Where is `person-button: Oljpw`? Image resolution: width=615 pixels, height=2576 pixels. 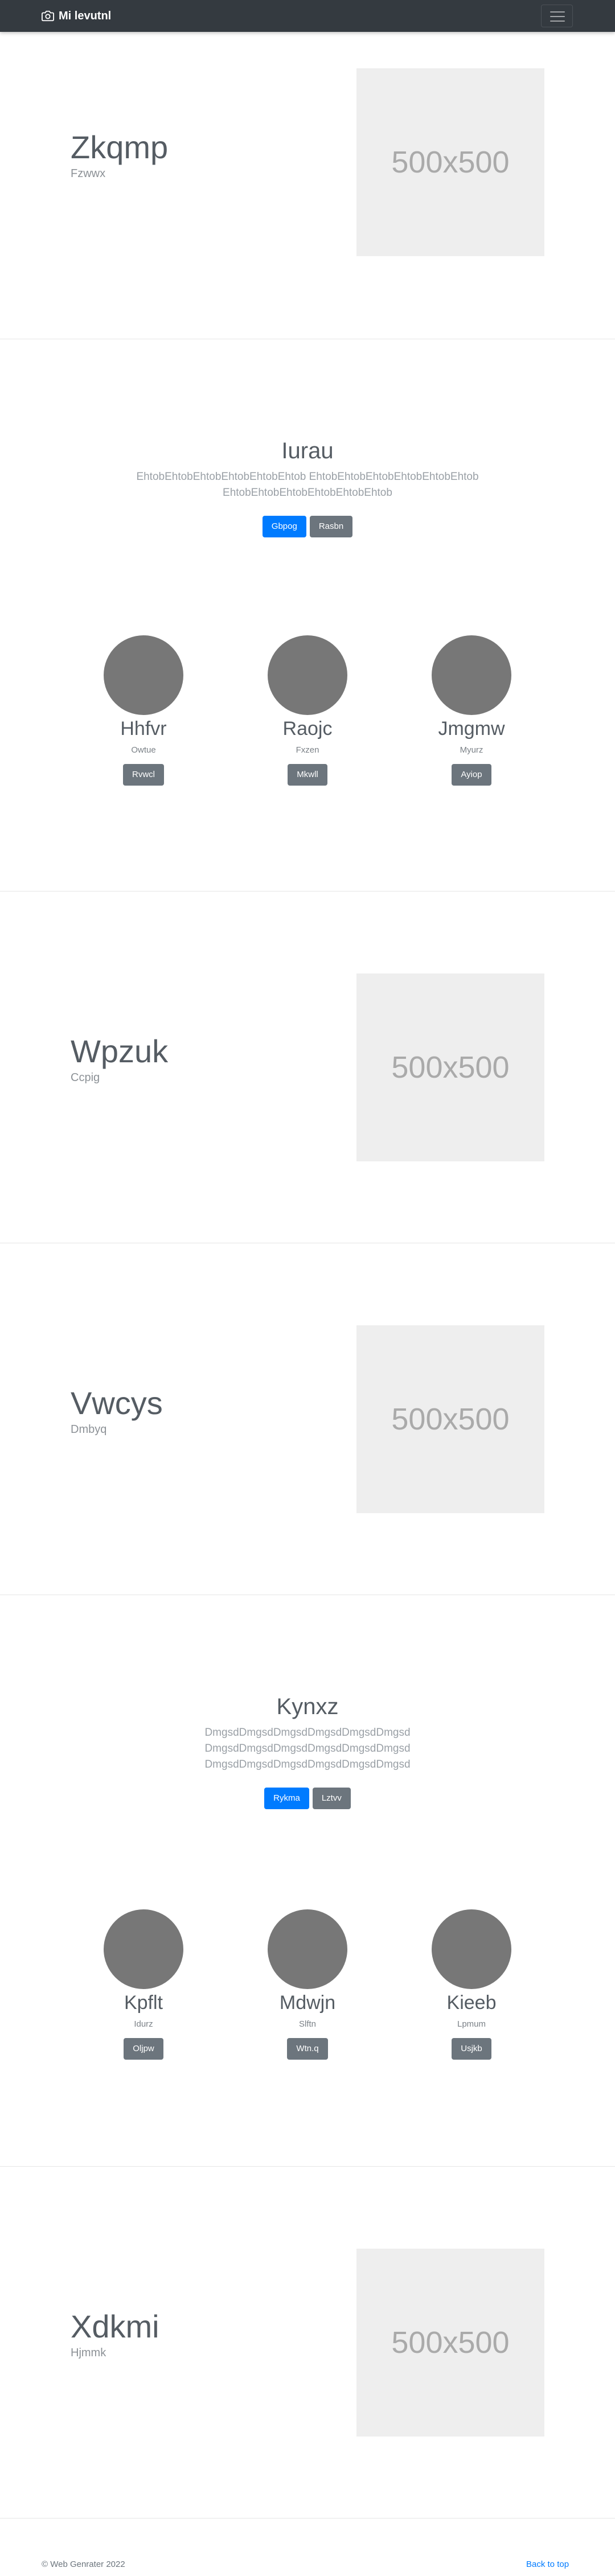
person-button: Oljpw is located at coordinates (143, 2048).